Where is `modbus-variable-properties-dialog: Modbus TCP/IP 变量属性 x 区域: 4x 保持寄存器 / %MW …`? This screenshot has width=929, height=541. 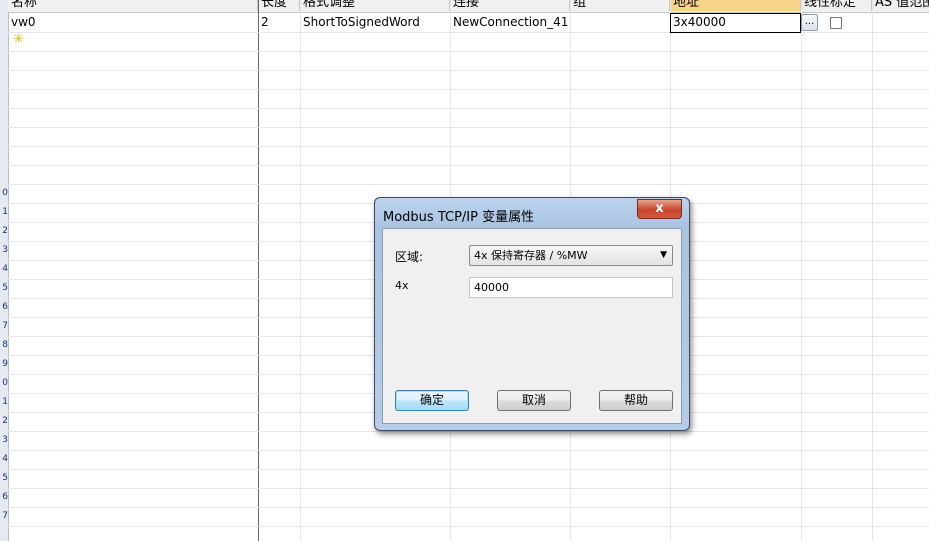 modbus-variable-properties-dialog: Modbus TCP/IP 变量属性 x 区域: 4x 保持寄存器 / %MW … is located at coordinates (532, 314).